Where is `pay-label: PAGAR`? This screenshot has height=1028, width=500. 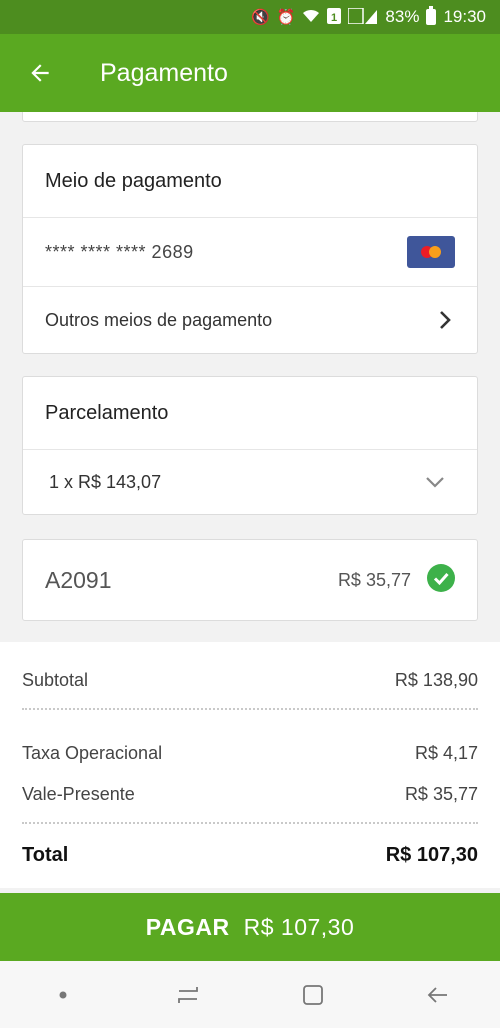
pay-label: PAGAR is located at coordinates (187, 926).